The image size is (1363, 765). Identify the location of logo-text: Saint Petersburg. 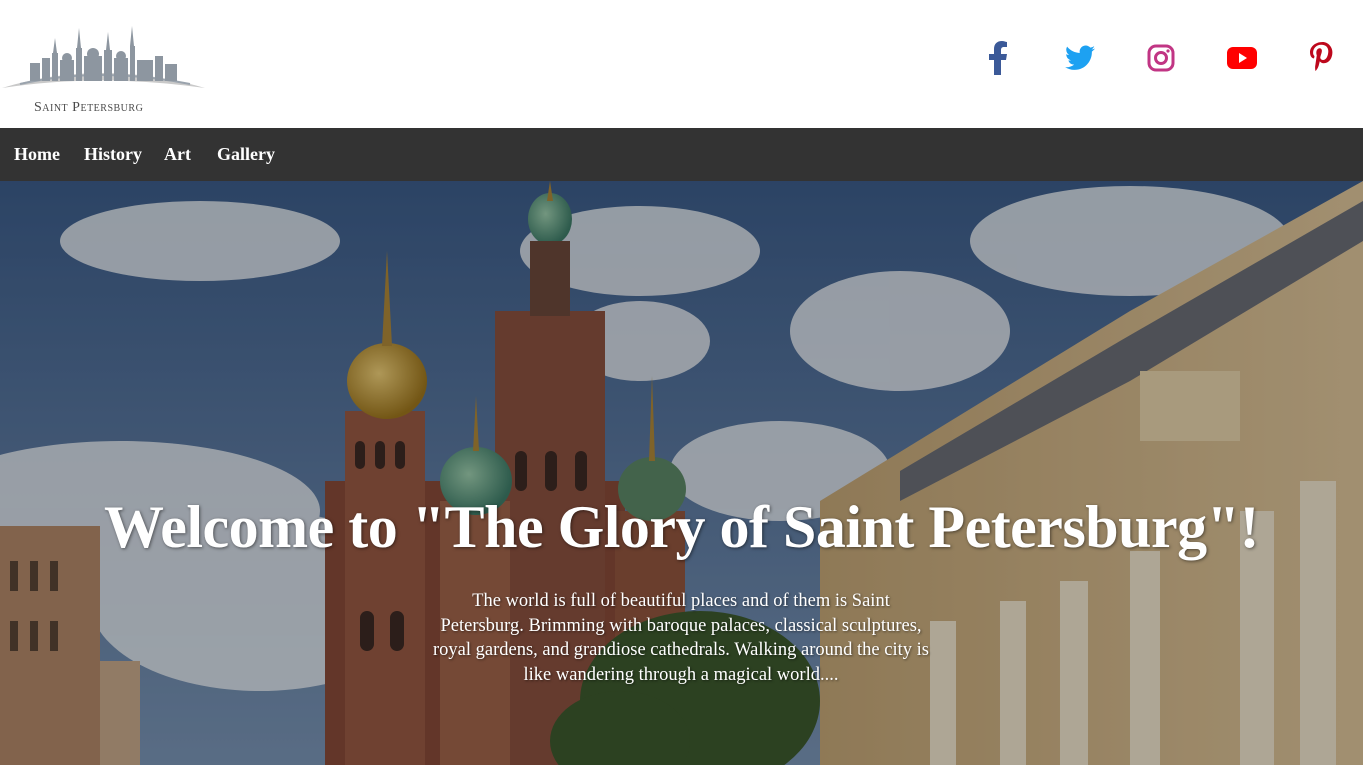
(89, 107).